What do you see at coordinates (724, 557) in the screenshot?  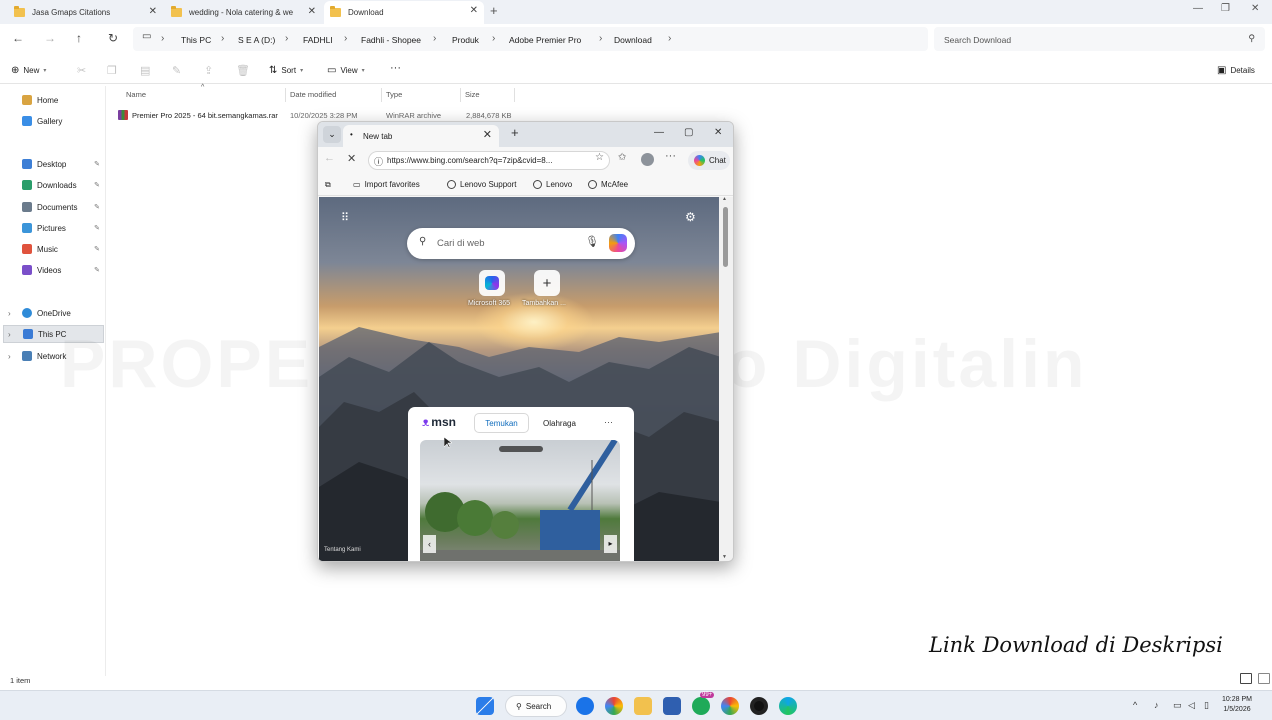 I see `scroll-down-icon: ▼` at bounding box center [724, 557].